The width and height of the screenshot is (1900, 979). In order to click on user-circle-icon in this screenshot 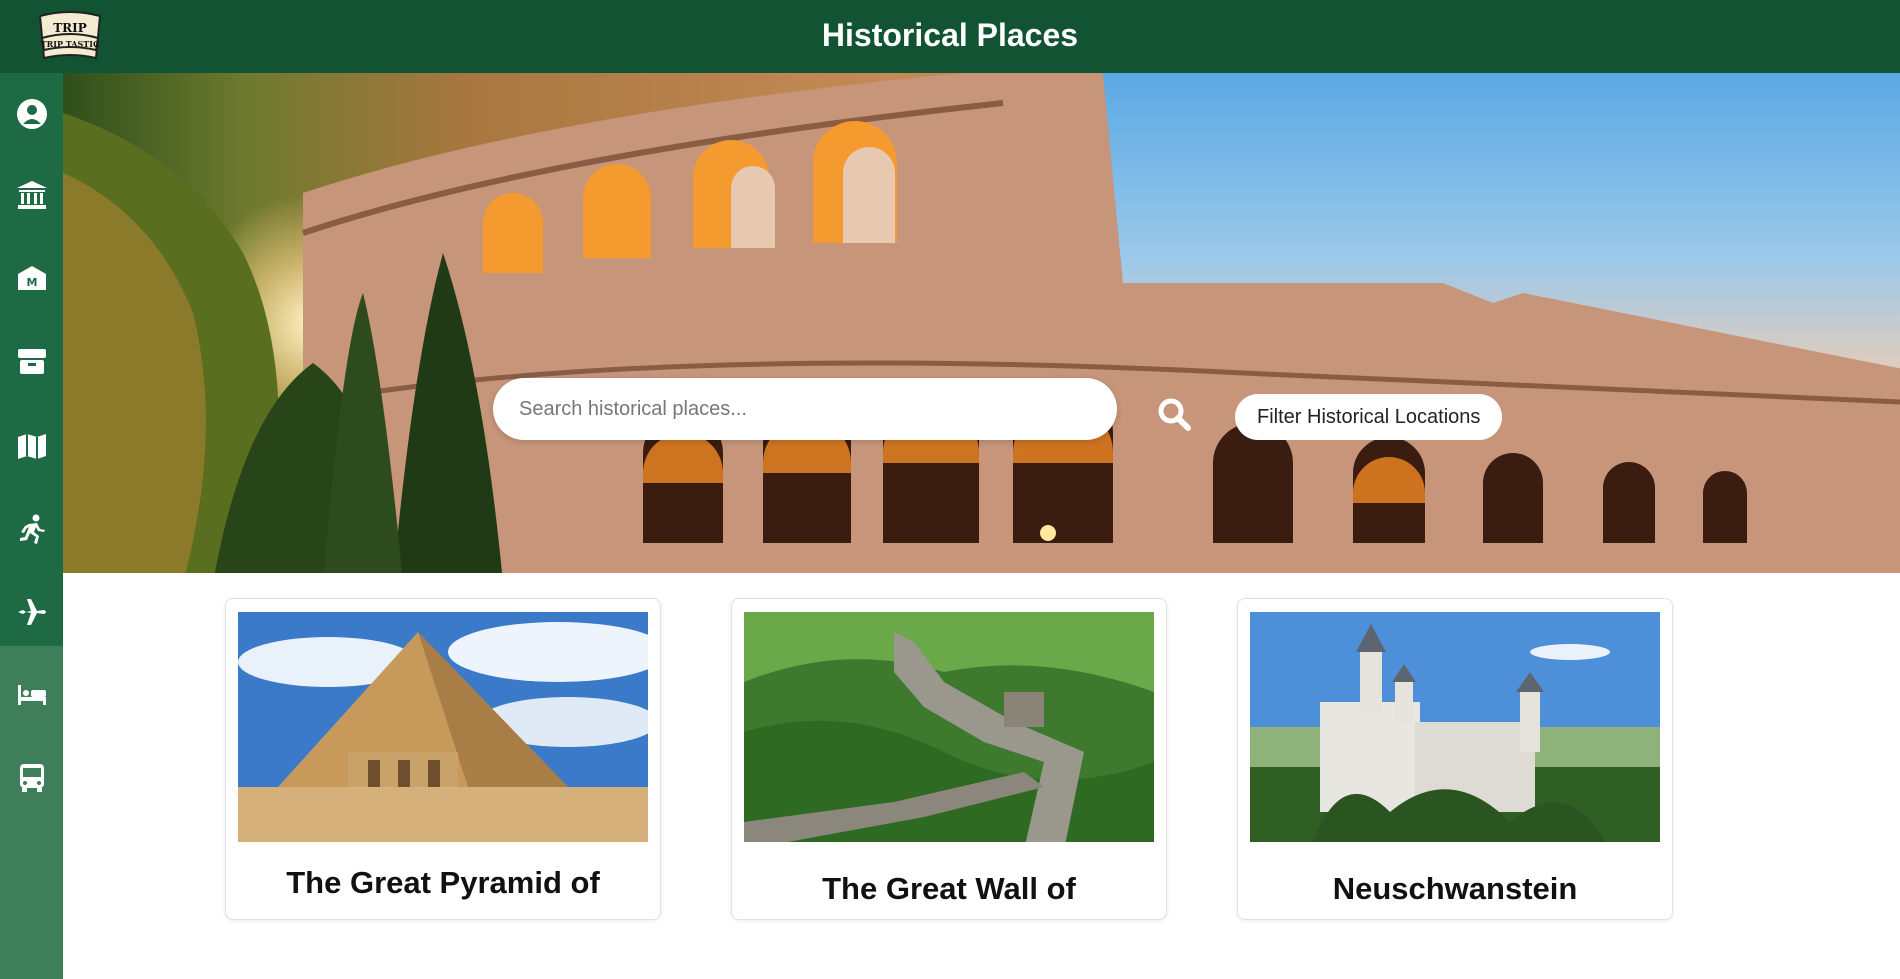, I will do `click(32, 114)`.